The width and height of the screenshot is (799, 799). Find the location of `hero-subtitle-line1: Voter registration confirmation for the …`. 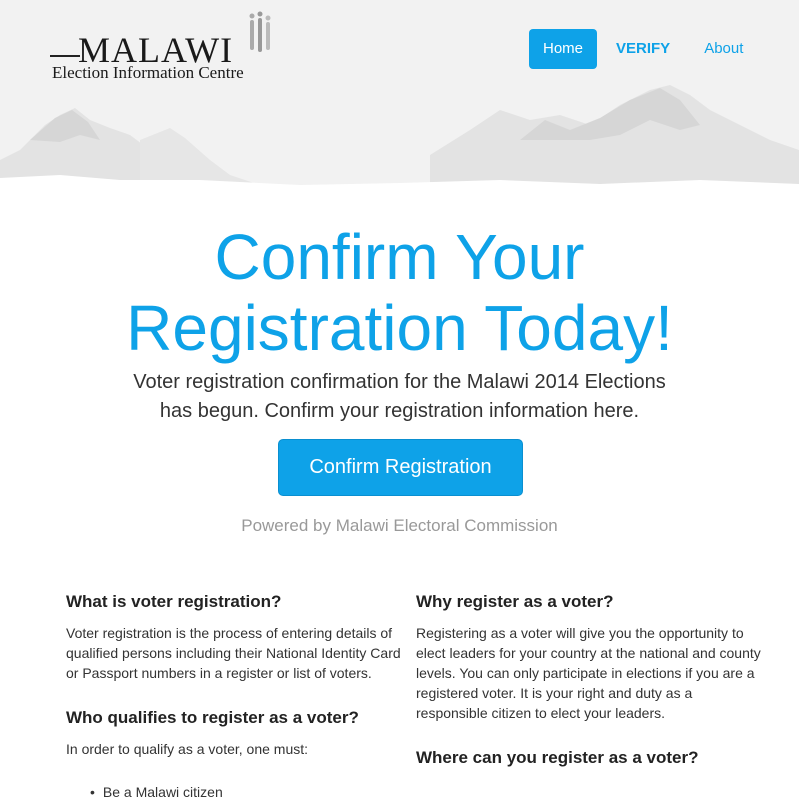

hero-subtitle-line1: Voter registration confirmation for the … is located at coordinates (399, 382).